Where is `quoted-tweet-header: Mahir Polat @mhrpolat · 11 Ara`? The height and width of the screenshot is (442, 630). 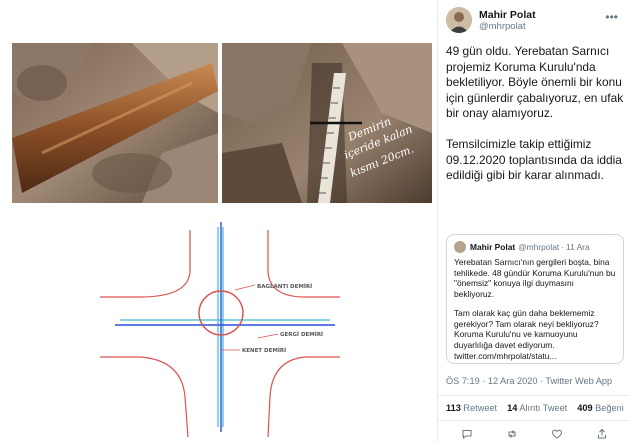 quoted-tweet-header: Mahir Polat @mhrpolat · 11 Ara is located at coordinates (535, 247).